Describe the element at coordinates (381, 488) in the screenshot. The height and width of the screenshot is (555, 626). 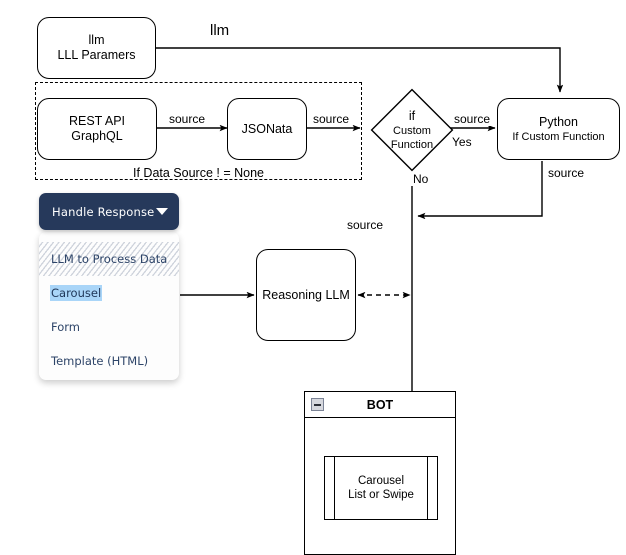
I see `node-carousel: Carousel List or Swipe` at that location.